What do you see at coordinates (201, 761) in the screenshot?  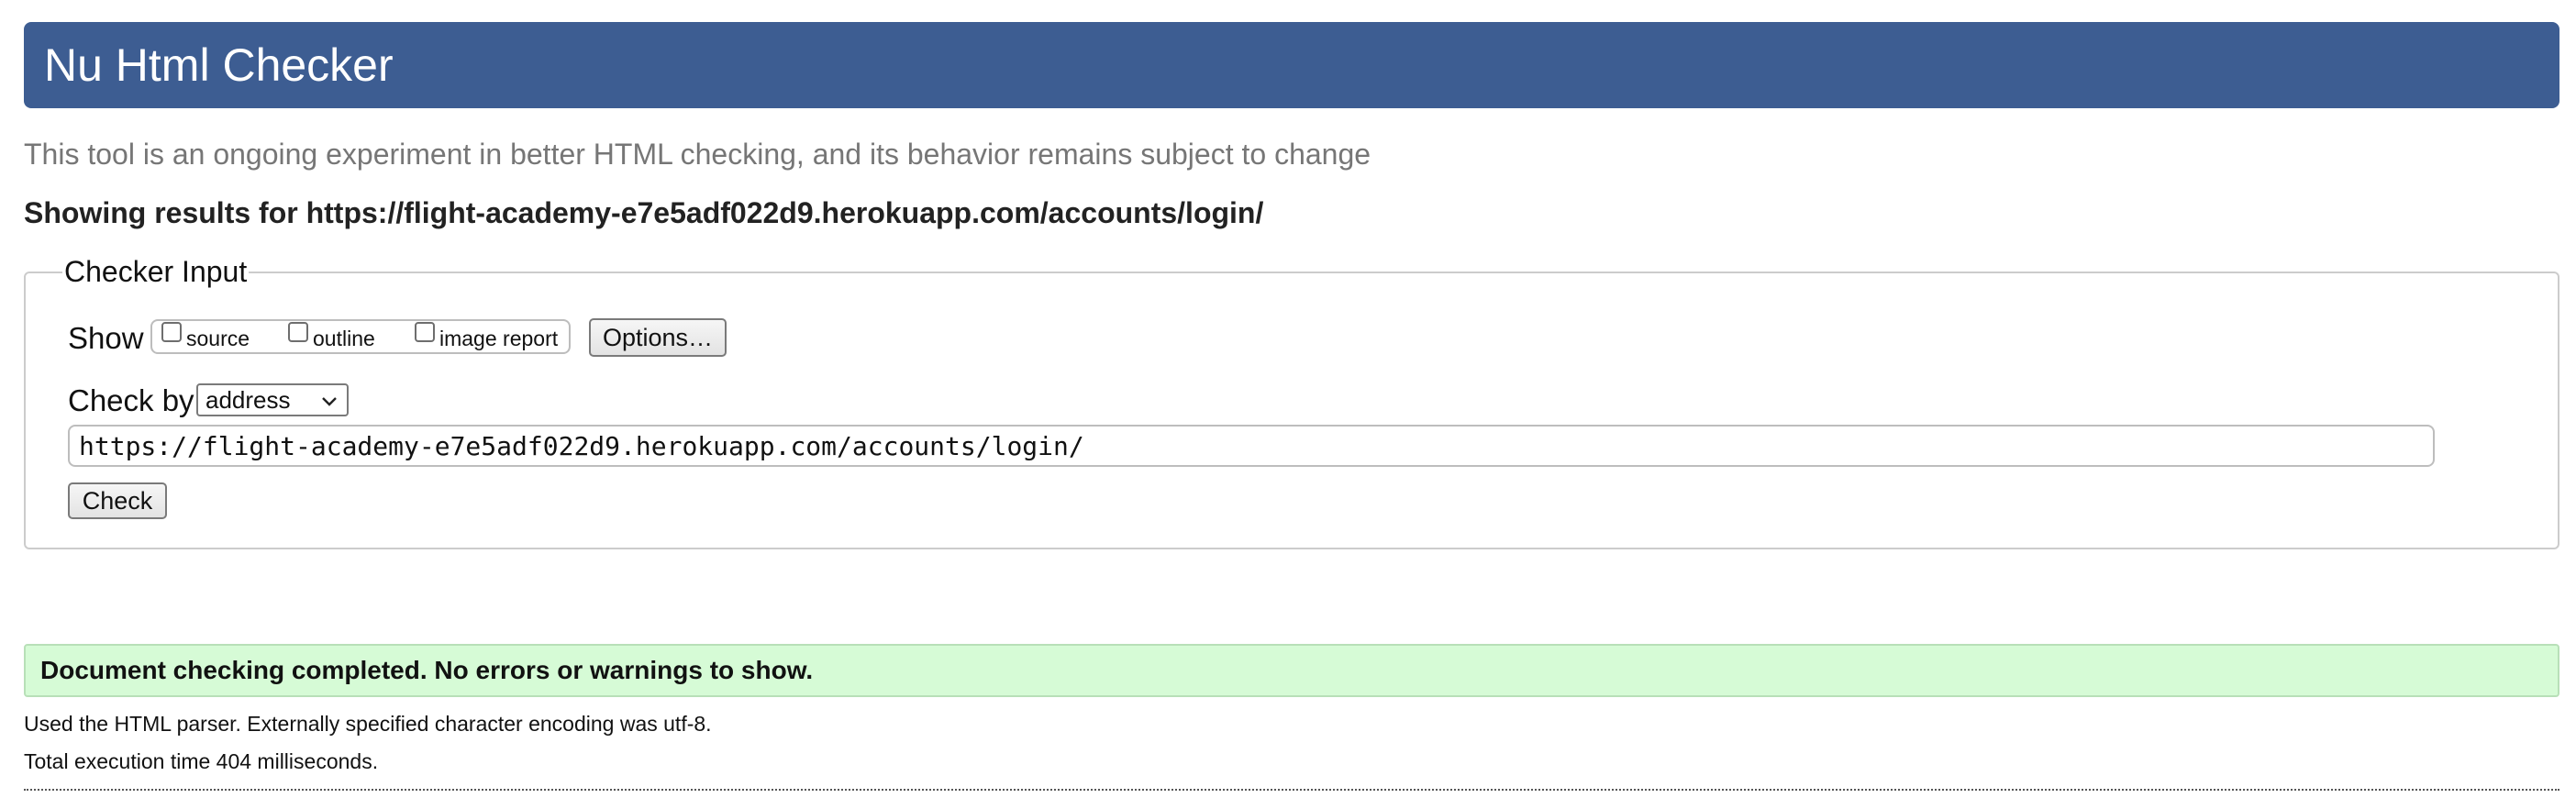 I see `execution-time-info: Total execution time 404 milliseconds.` at bounding box center [201, 761].